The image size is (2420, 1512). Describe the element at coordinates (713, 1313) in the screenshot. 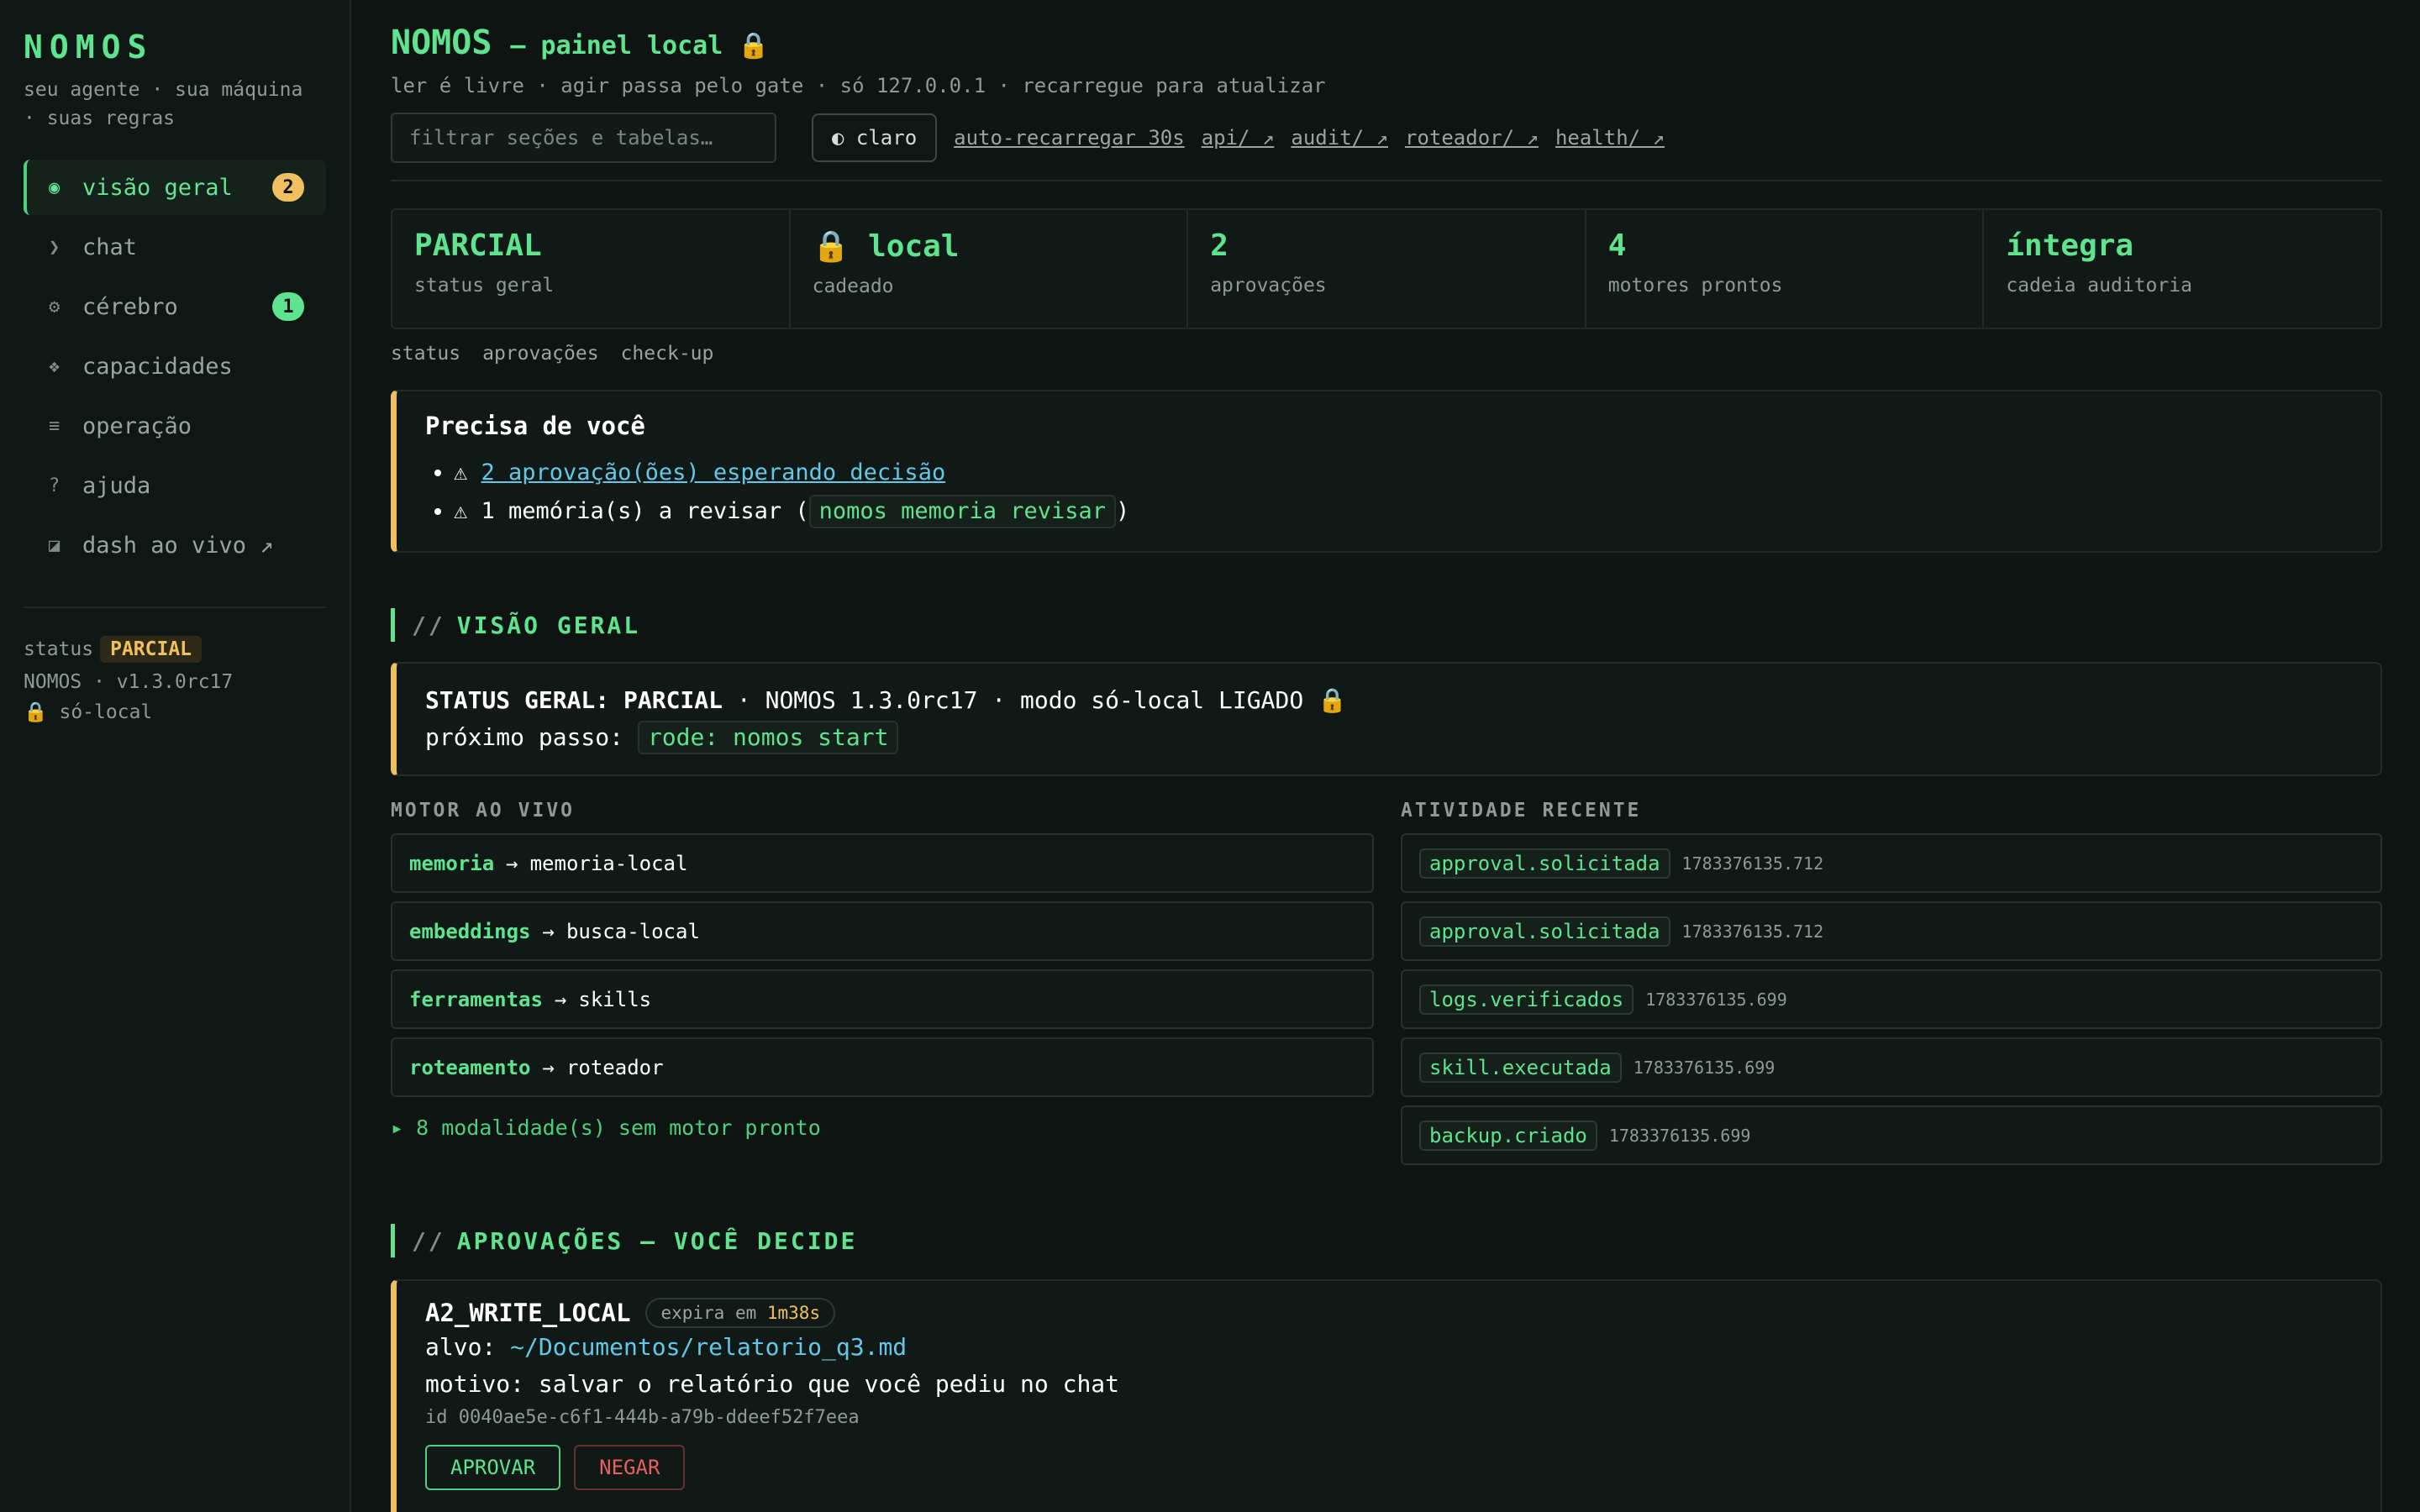

I see `expiry-label: expira em` at that location.